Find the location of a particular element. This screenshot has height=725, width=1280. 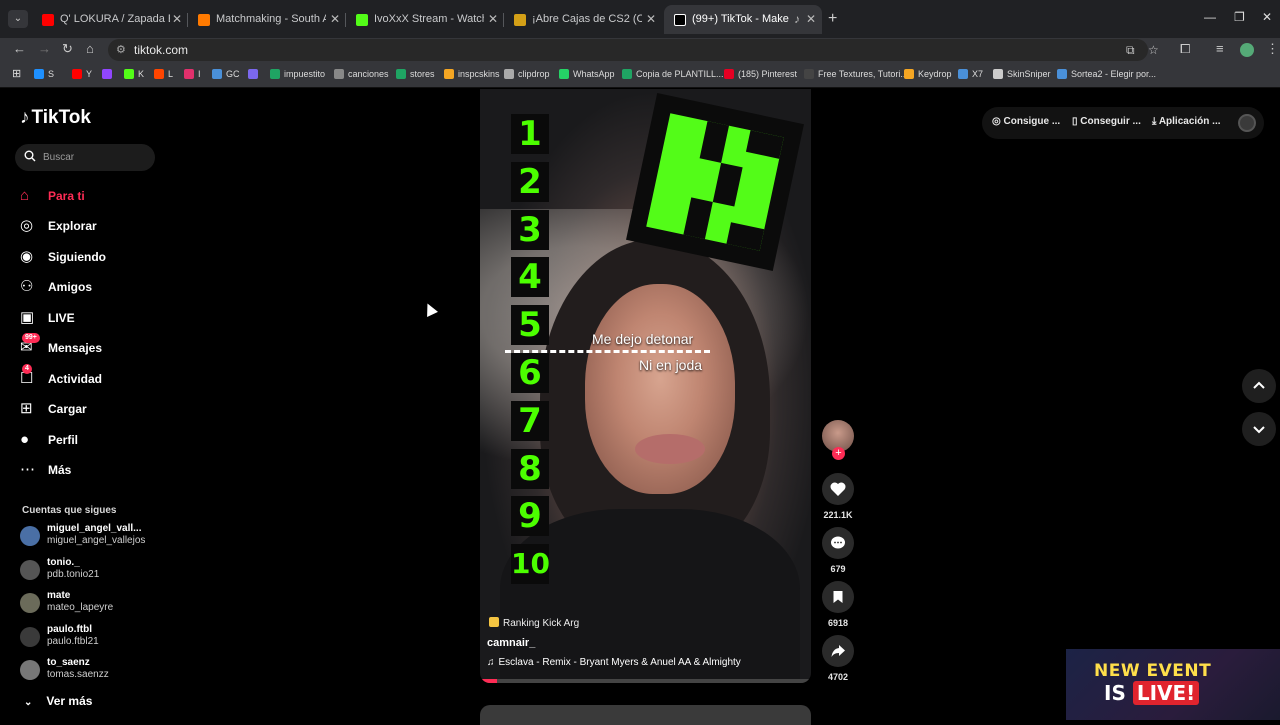

bookmark-label: GC is located at coordinates (233, 74).